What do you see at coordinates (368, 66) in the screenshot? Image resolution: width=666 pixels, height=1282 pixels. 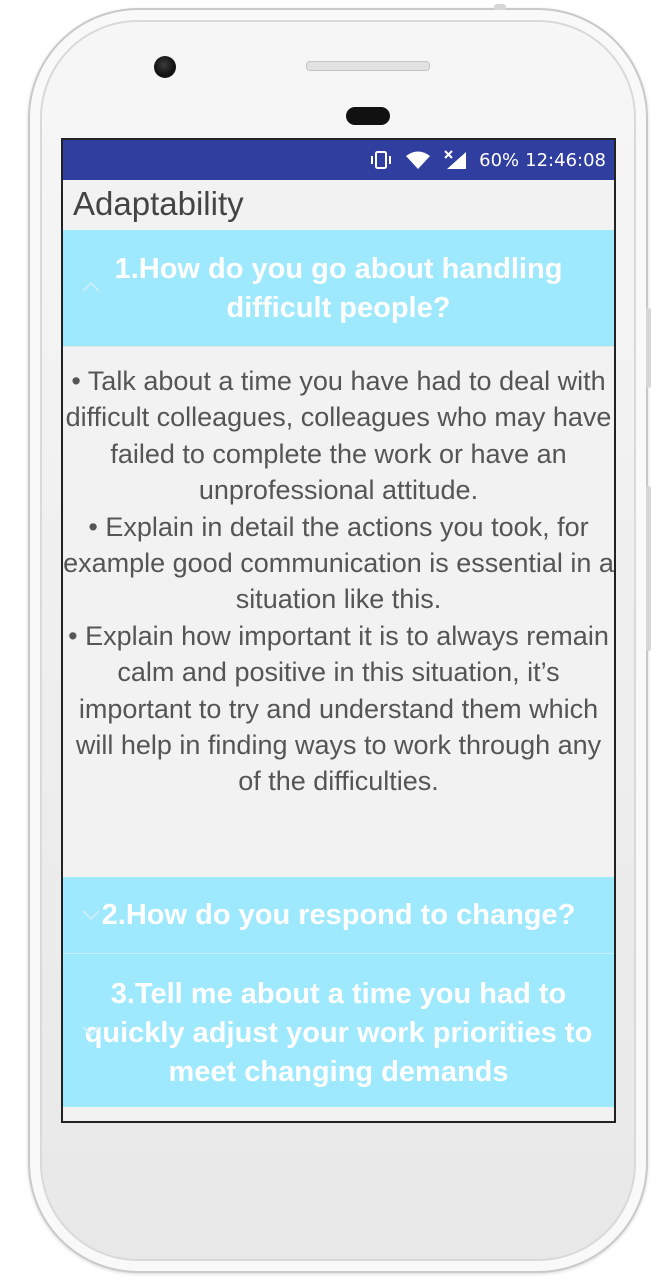 I see `earpiece-speaker` at bounding box center [368, 66].